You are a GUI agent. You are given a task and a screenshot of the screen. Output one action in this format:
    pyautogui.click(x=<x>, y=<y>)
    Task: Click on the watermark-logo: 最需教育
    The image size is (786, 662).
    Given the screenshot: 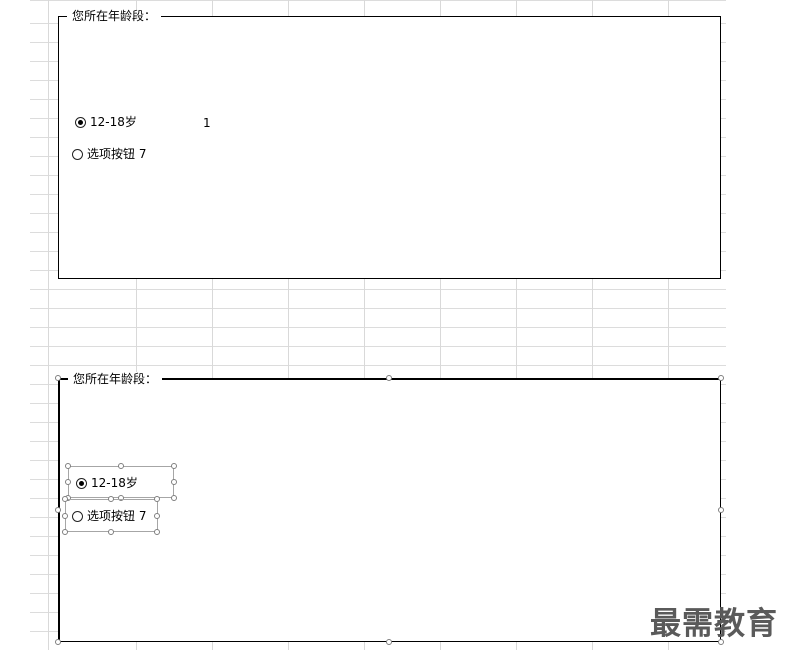 What is the action you would take?
    pyautogui.click(x=714, y=624)
    